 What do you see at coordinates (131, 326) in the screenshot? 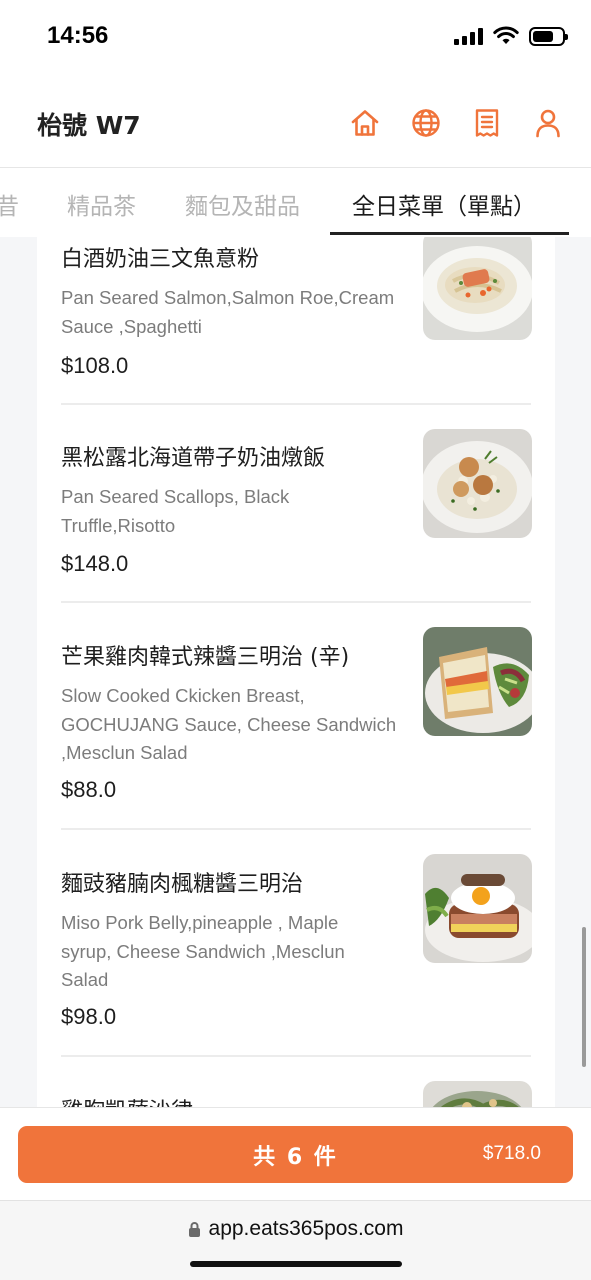
I see `dish-description-line: Sauce ,Spaghetti` at bounding box center [131, 326].